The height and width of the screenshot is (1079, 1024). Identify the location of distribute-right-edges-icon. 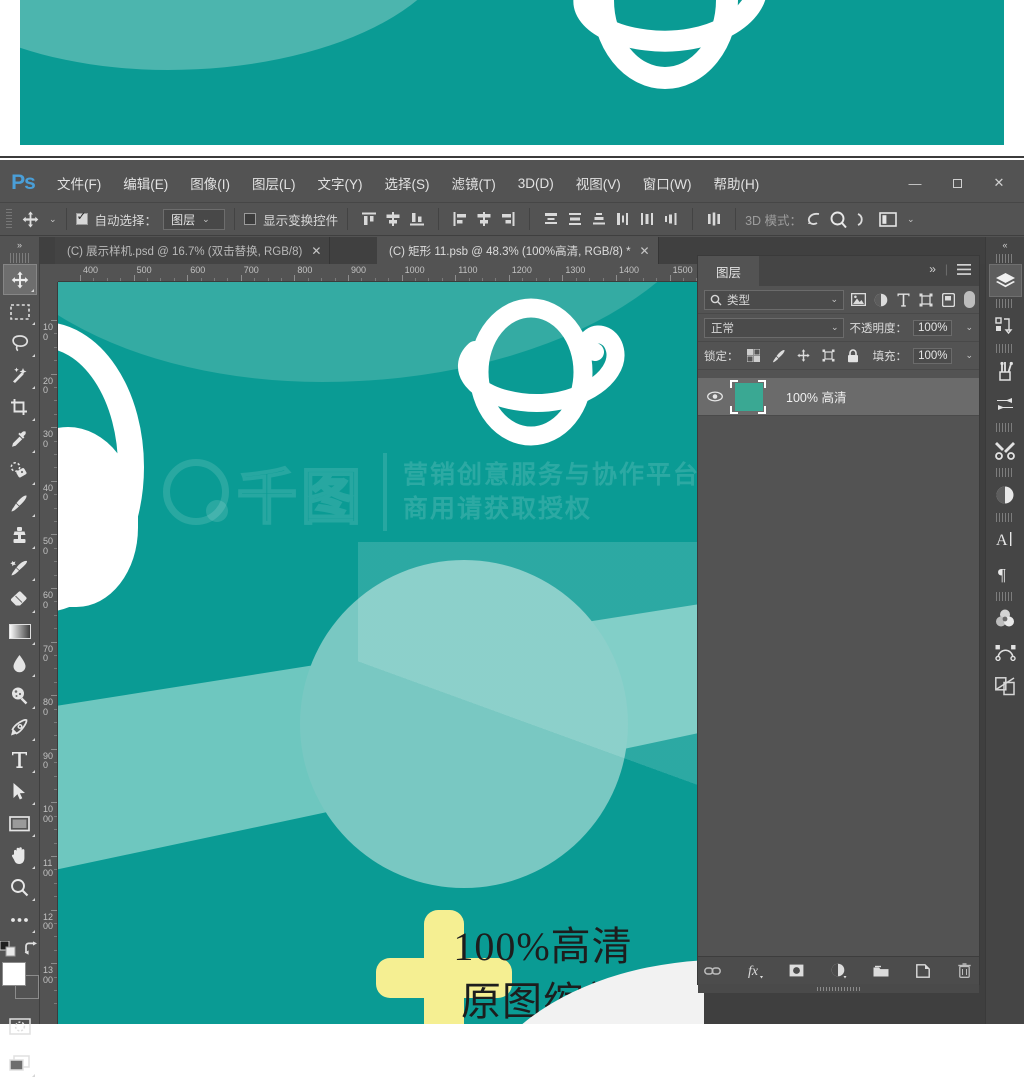
(671, 219).